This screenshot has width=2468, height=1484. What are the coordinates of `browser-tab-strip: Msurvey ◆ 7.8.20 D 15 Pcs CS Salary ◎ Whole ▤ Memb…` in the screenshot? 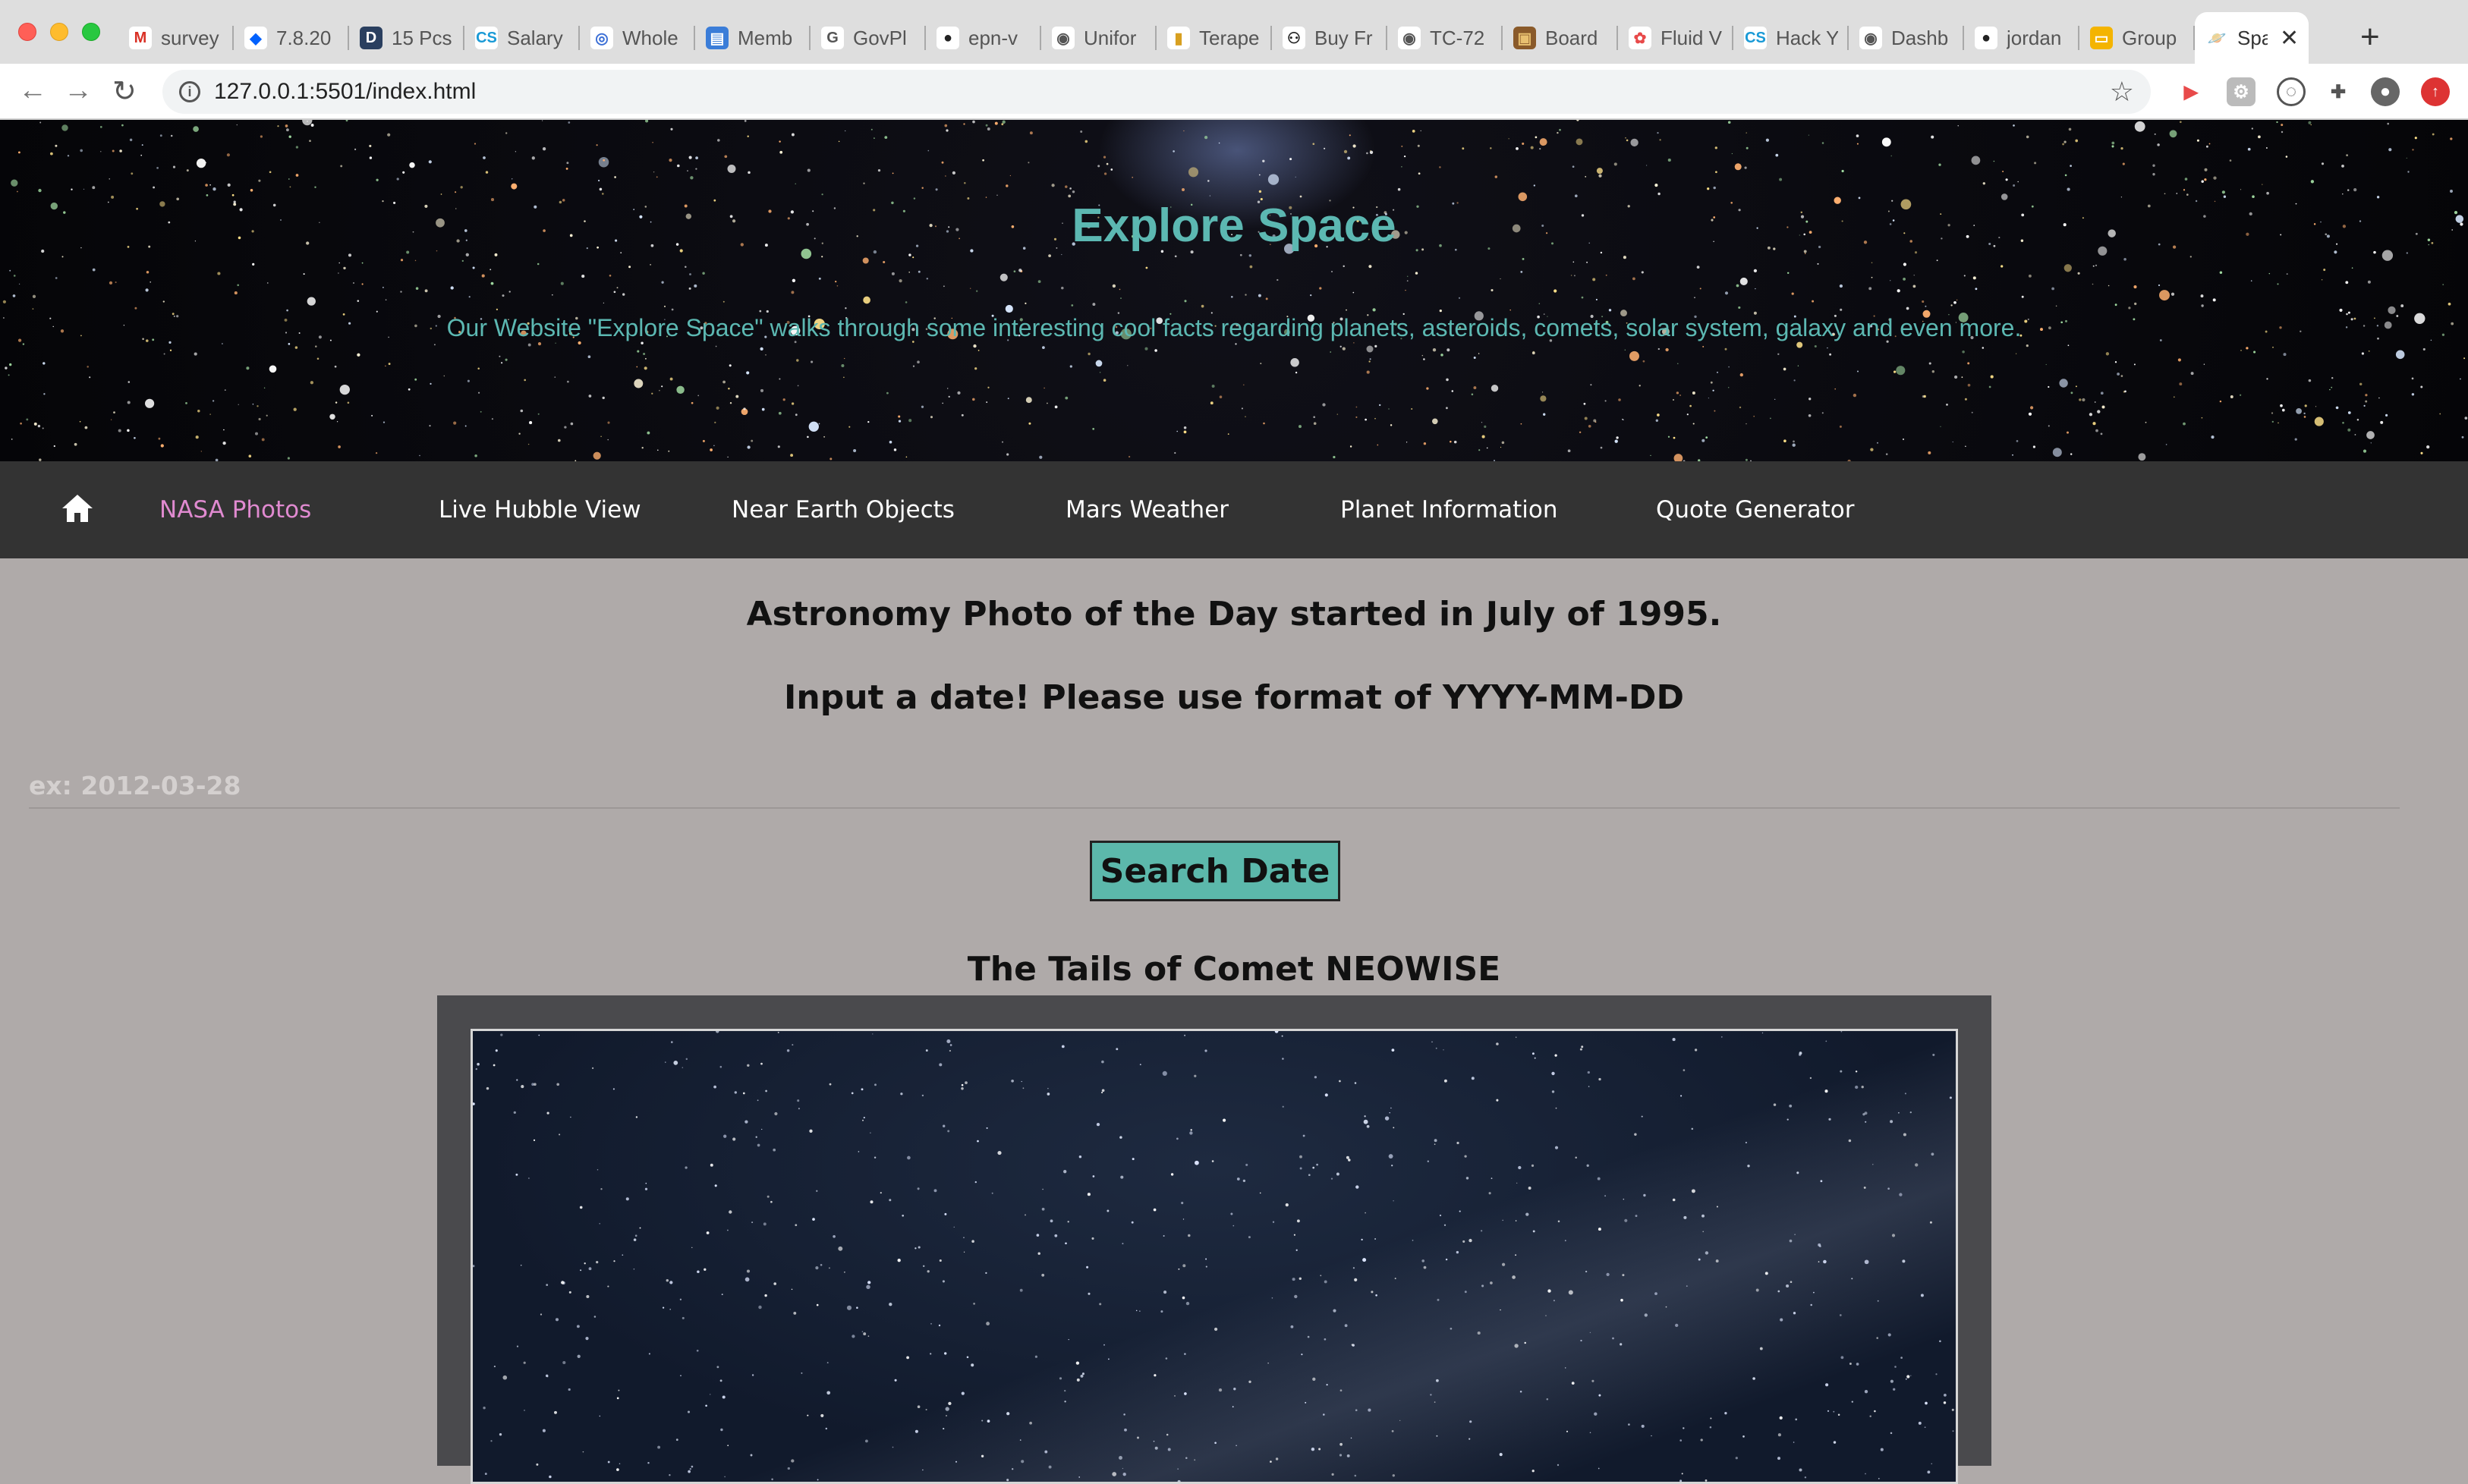 It's located at (1234, 32).